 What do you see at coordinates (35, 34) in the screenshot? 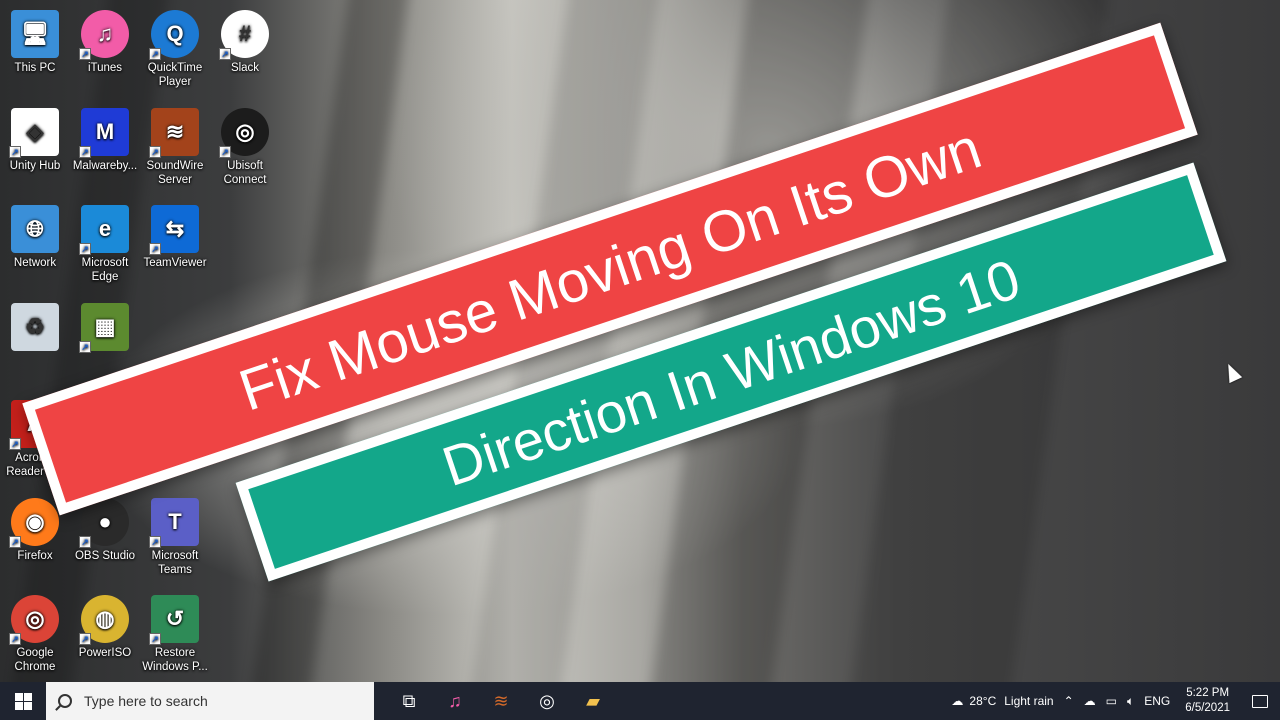
I see `computer-icon: 🖥︎` at bounding box center [35, 34].